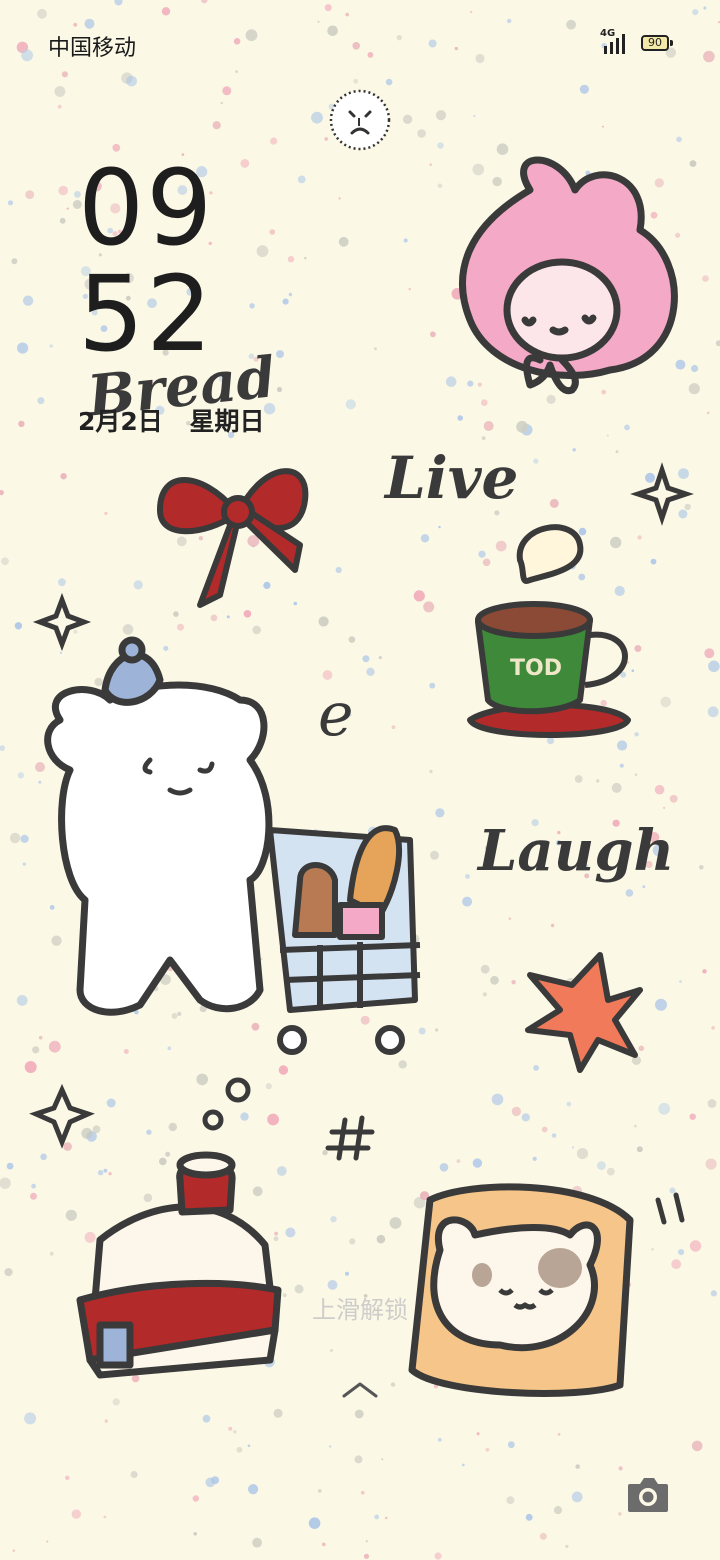 Image resolution: width=720 pixels, height=1560 pixels. What do you see at coordinates (608, 33) in the screenshot?
I see `network-type: 4G` at bounding box center [608, 33].